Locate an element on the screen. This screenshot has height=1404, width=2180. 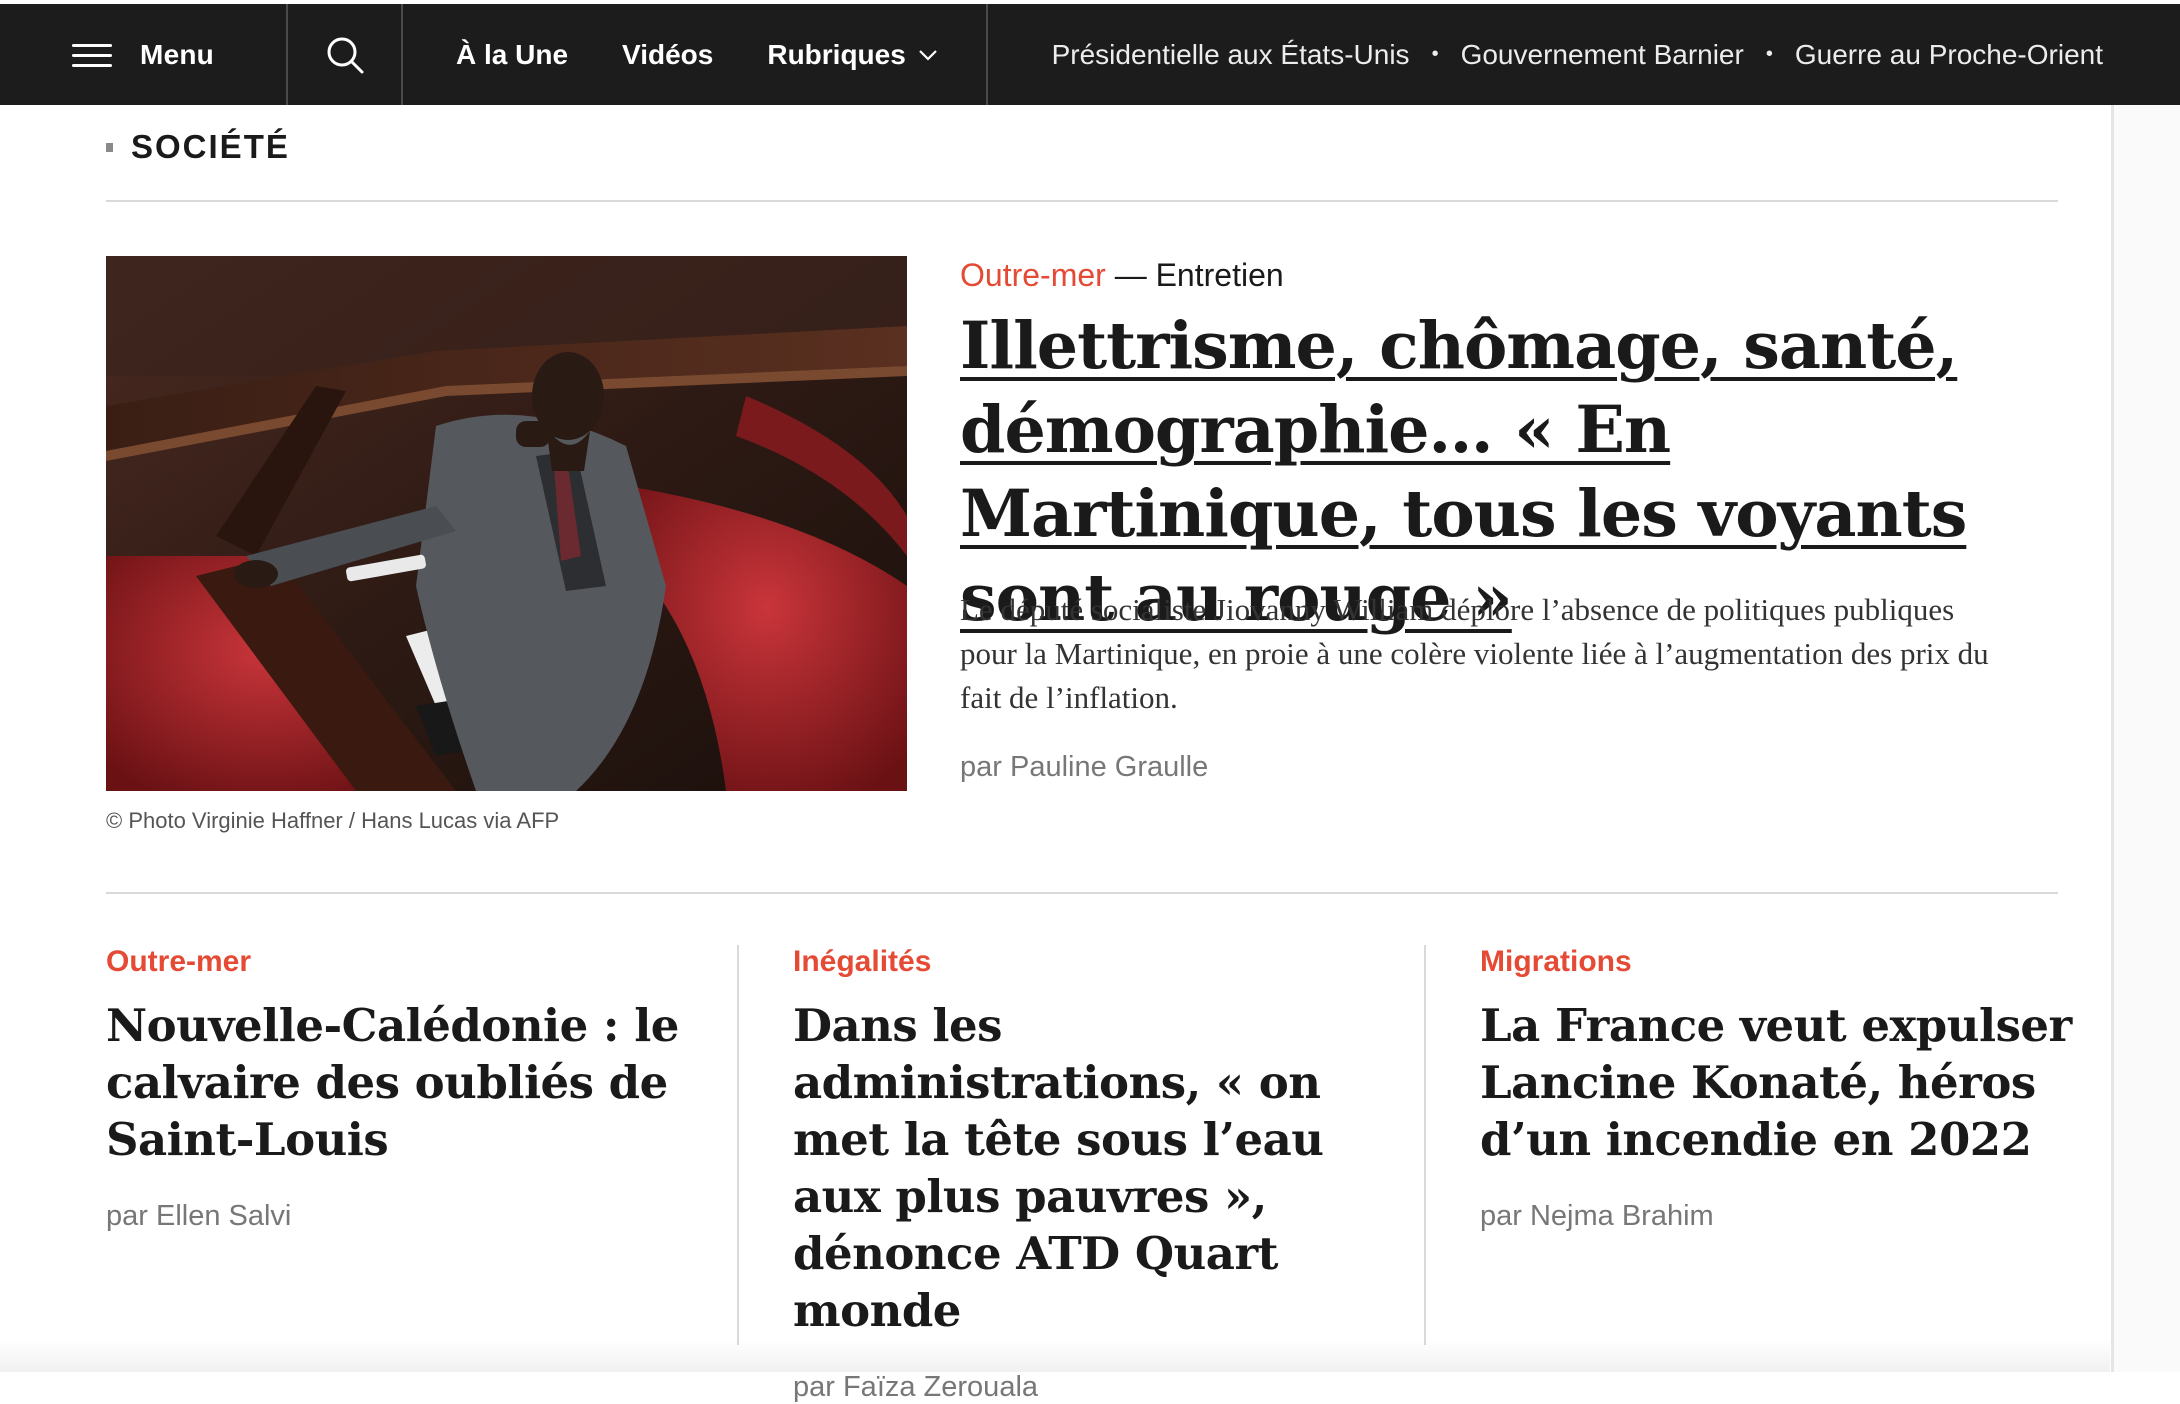
nav-link-videos: Vidéos is located at coordinates (667, 55).